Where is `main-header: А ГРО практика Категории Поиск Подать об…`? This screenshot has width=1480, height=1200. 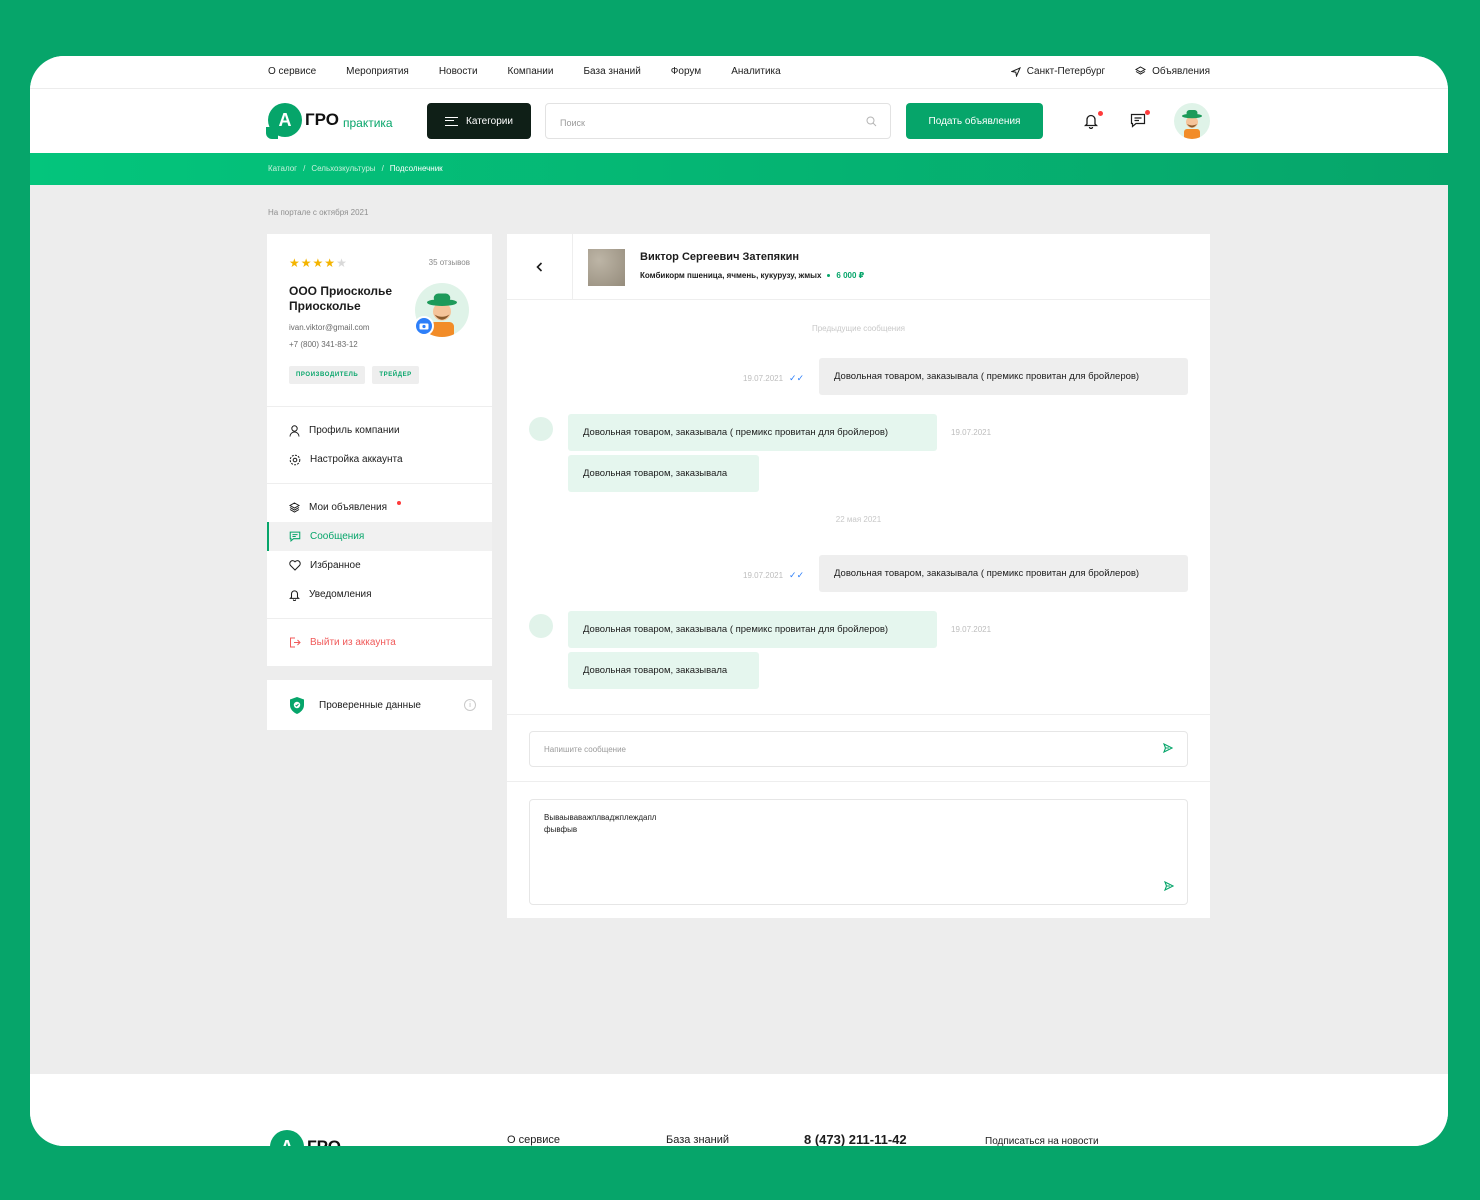 main-header: А ГРО практика Категории Поиск Подать об… is located at coordinates (739, 121).